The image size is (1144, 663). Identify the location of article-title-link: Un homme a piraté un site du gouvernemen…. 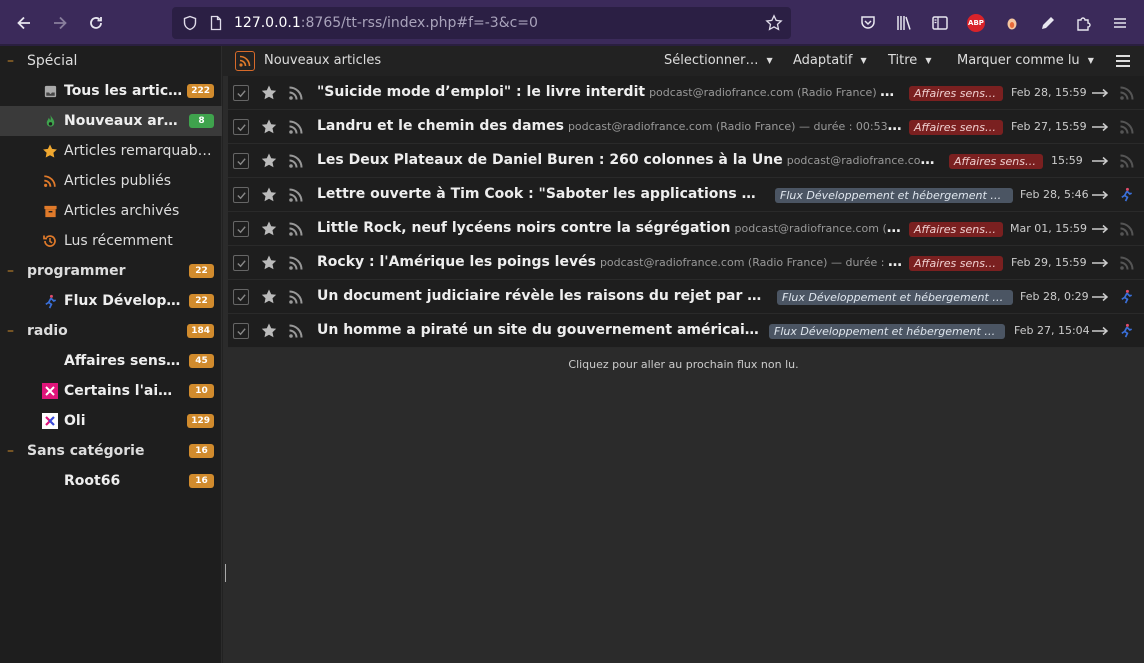
(539, 330).